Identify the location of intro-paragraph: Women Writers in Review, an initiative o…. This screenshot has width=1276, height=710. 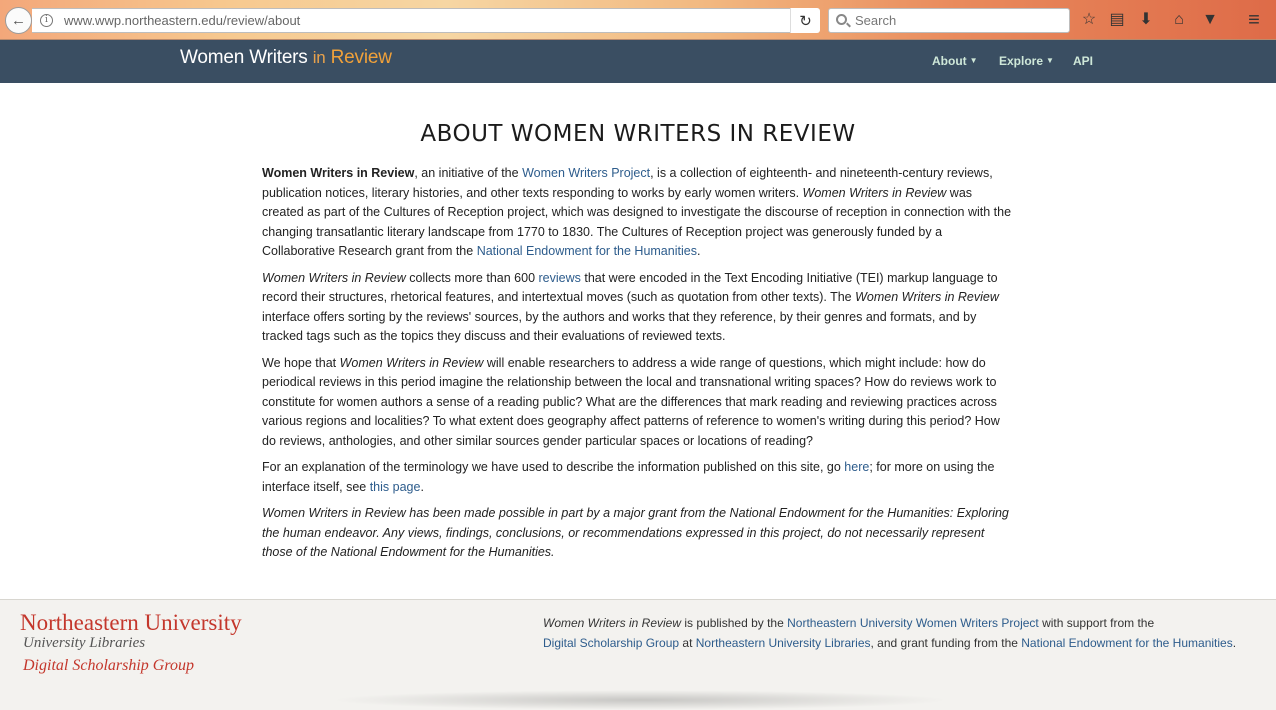
(638, 213).